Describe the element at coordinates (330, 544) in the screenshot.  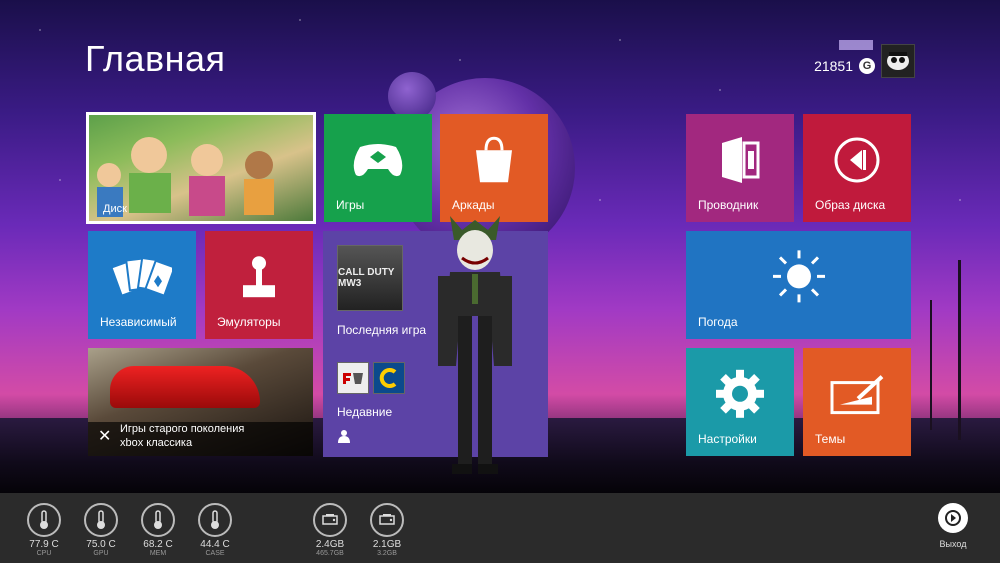
I see `hdd1-value: 2.4GB` at that location.